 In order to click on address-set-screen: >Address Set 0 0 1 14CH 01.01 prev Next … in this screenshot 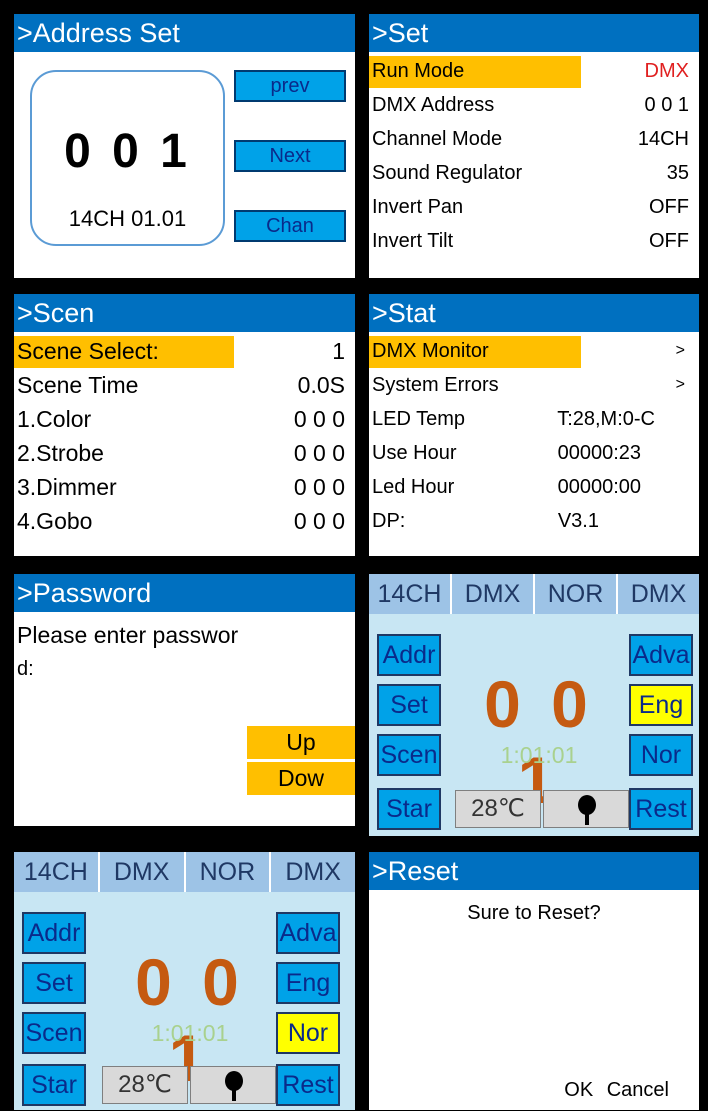, I will do `click(184, 146)`.